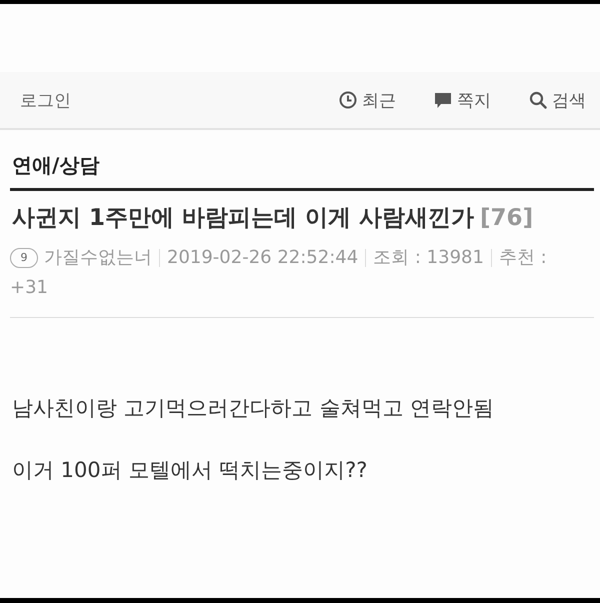 Image resolution: width=600 pixels, height=603 pixels. Describe the element at coordinates (522, 258) in the screenshot. I see `recommend-label: 추천 :` at that location.